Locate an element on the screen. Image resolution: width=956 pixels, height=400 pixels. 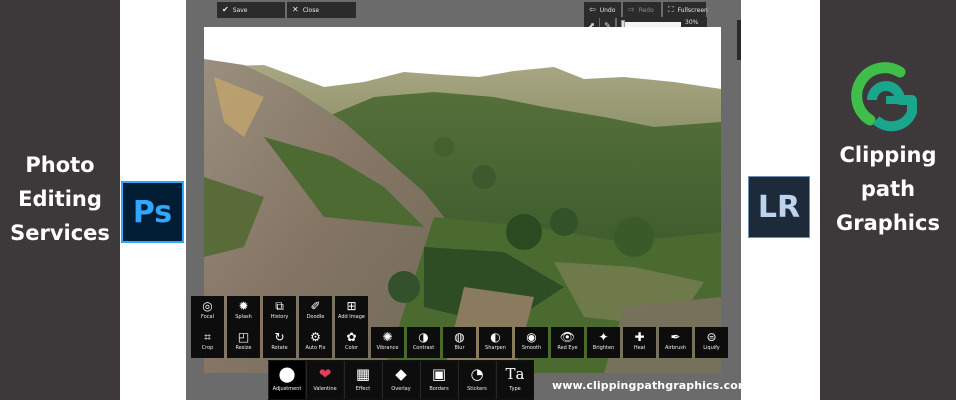
tool-label: Sharpen is located at coordinates (495, 348).